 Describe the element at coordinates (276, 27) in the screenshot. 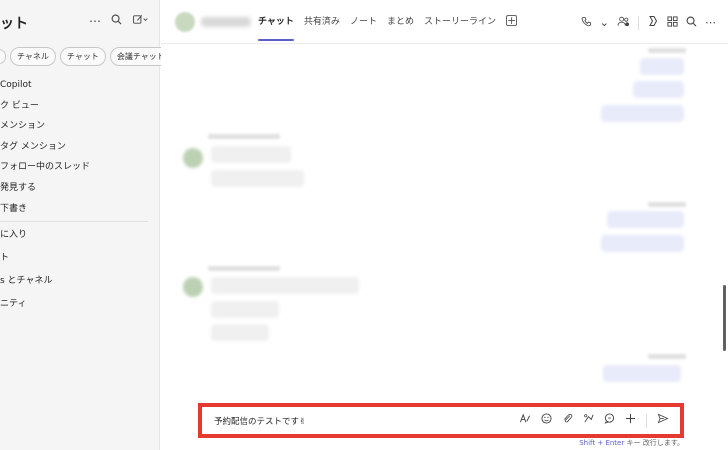

I see `tab-chat: チャット` at that location.